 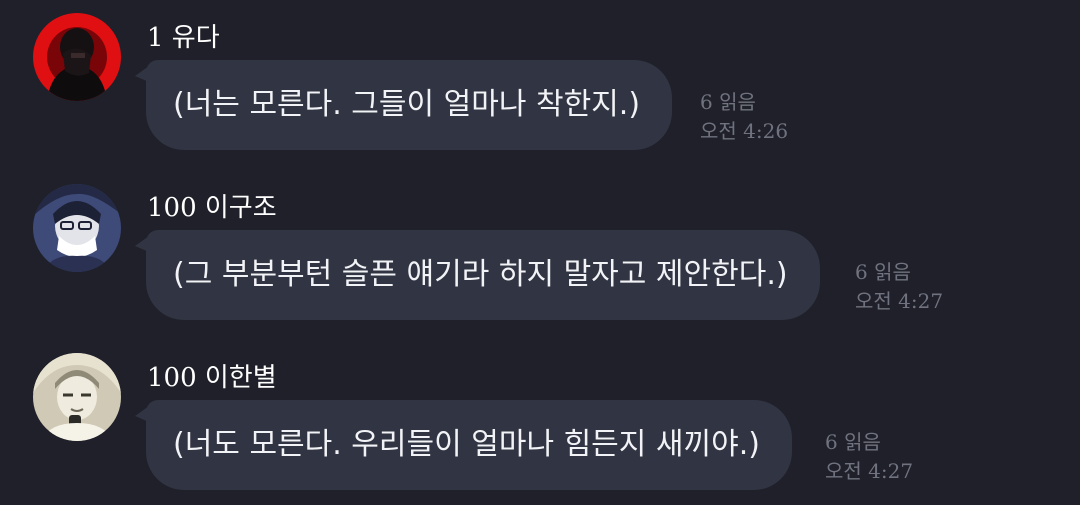 I want to click on message-bubble: (너도 모른다. 우리들이 얼마나 힘든지 새끼야.), so click(x=463, y=445).